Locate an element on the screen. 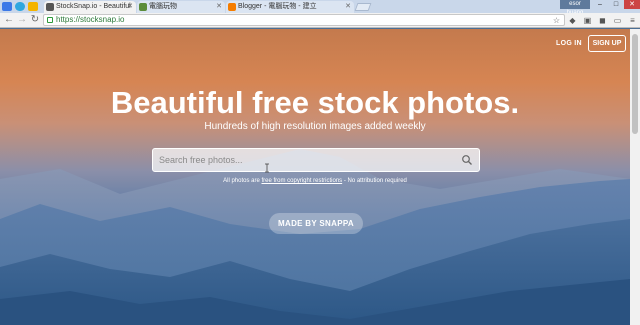  tab-title: 電腦玩物 is located at coordinates (163, 6).